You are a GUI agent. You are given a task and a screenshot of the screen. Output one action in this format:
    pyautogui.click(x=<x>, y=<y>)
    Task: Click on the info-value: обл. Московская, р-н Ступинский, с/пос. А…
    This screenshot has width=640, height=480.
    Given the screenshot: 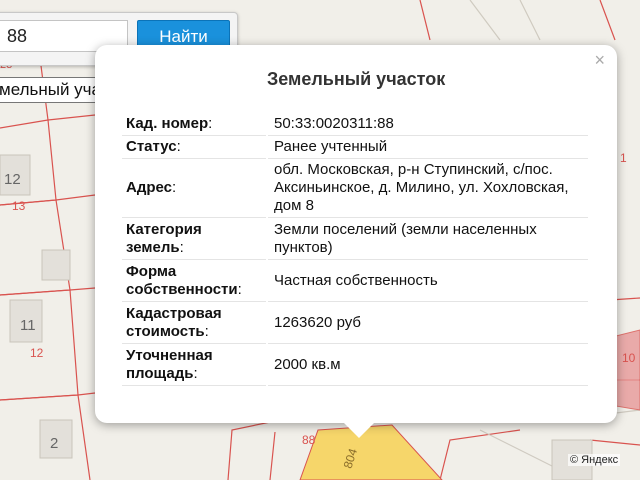 What is the action you would take?
    pyautogui.click(x=427, y=188)
    